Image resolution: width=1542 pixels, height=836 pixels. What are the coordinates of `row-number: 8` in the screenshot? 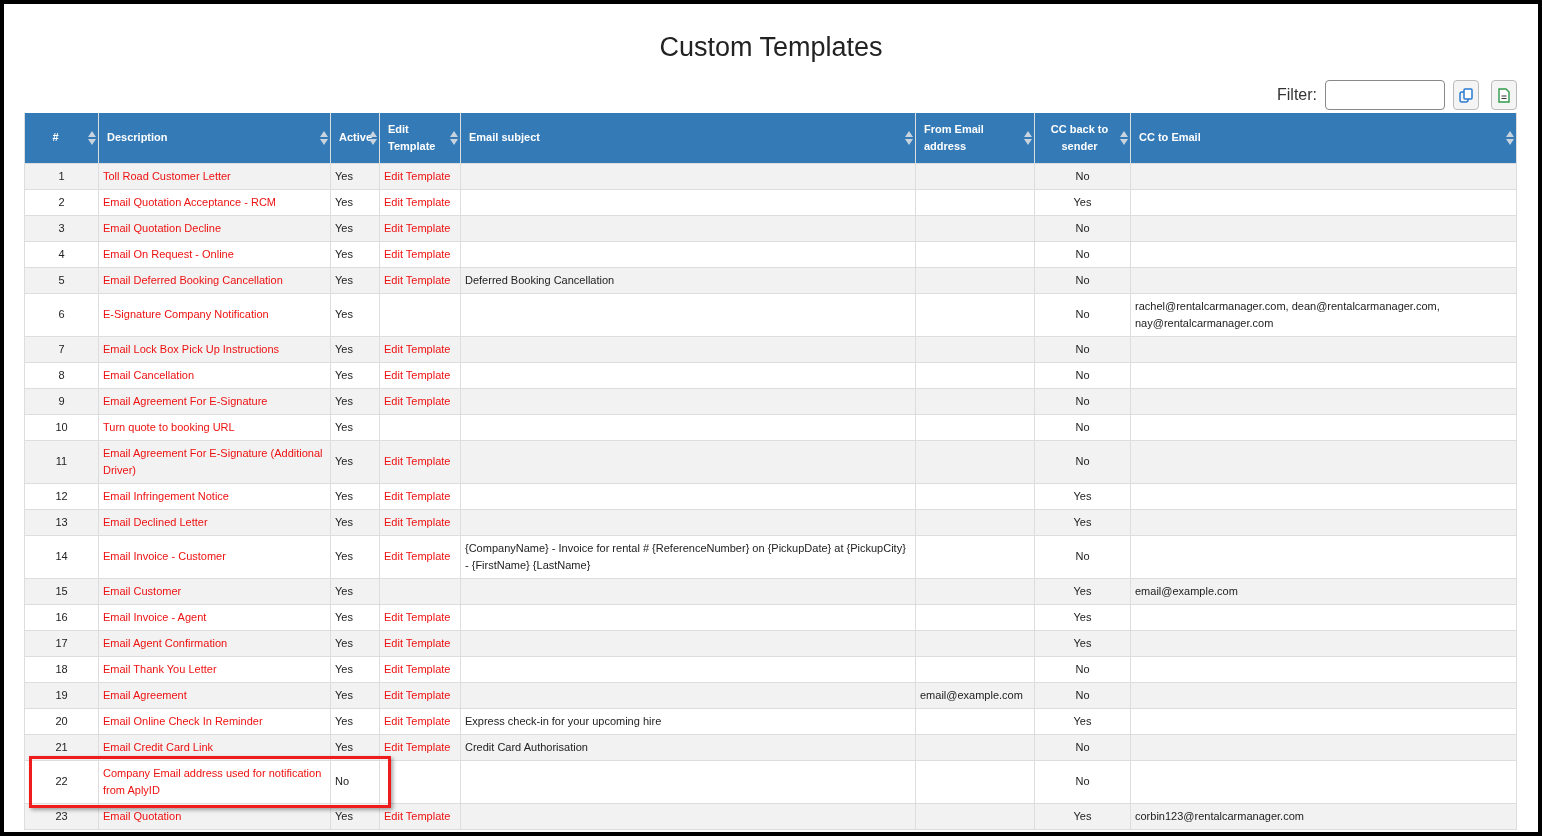 It's located at (61, 375).